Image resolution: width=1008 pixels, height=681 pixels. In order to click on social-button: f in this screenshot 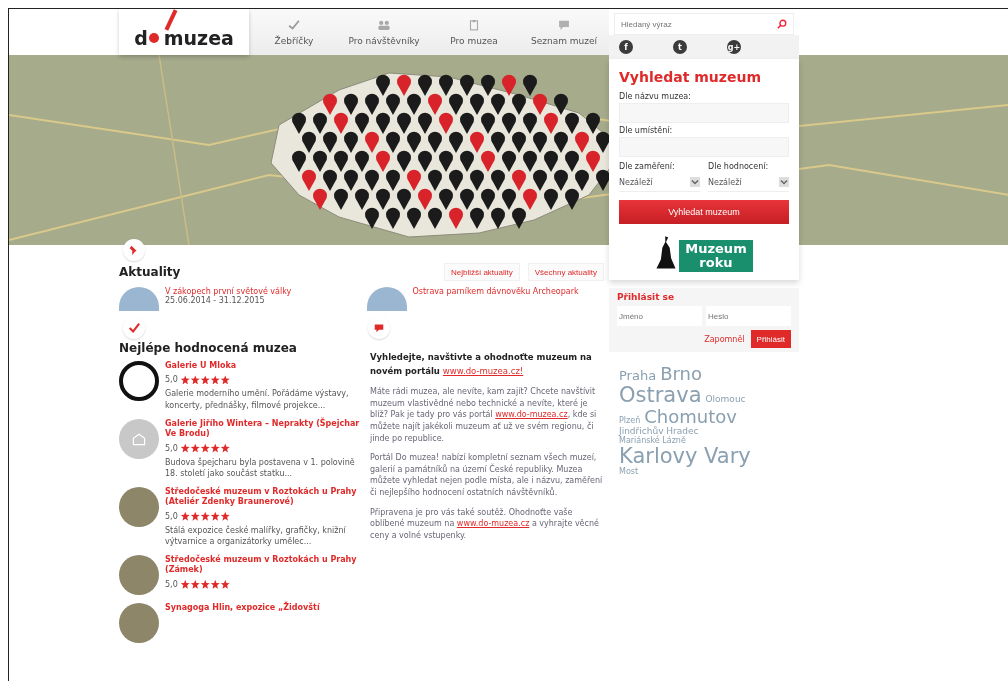, I will do `click(626, 47)`.